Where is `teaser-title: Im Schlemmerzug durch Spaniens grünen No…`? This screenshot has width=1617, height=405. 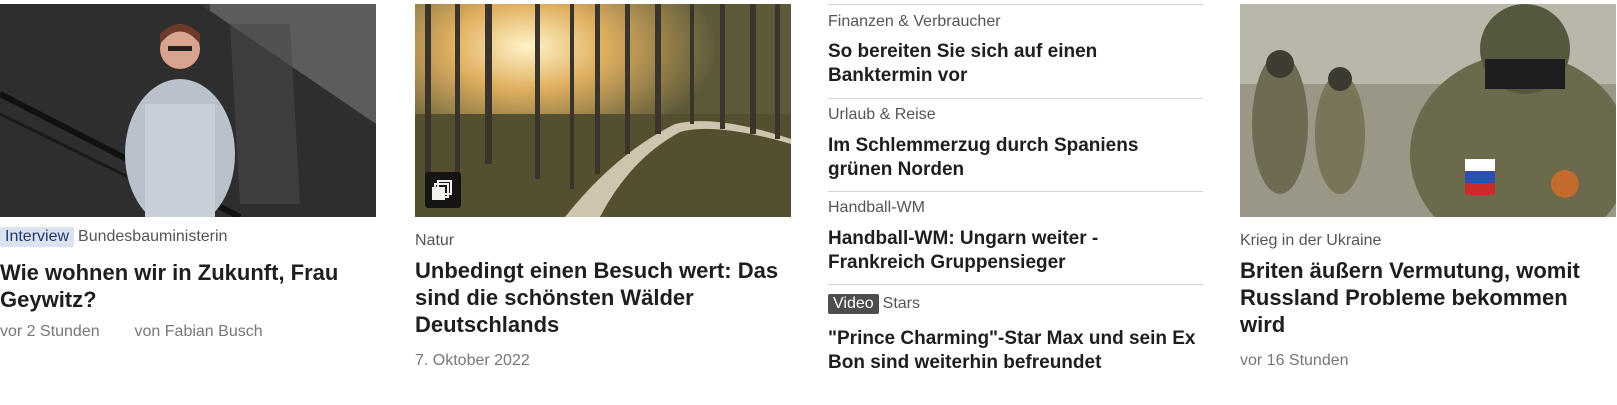 teaser-title: Im Schlemmerzug durch Spaniens grünen No… is located at coordinates (1014, 158).